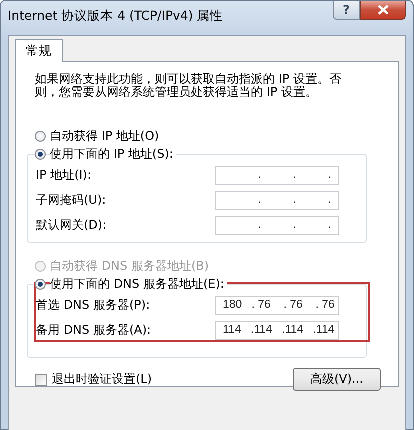 This screenshot has width=414, height=430. Describe the element at coordinates (113, 154) in the screenshot. I see `radio-label: 使用下面的 IP 地址(S):` at that location.